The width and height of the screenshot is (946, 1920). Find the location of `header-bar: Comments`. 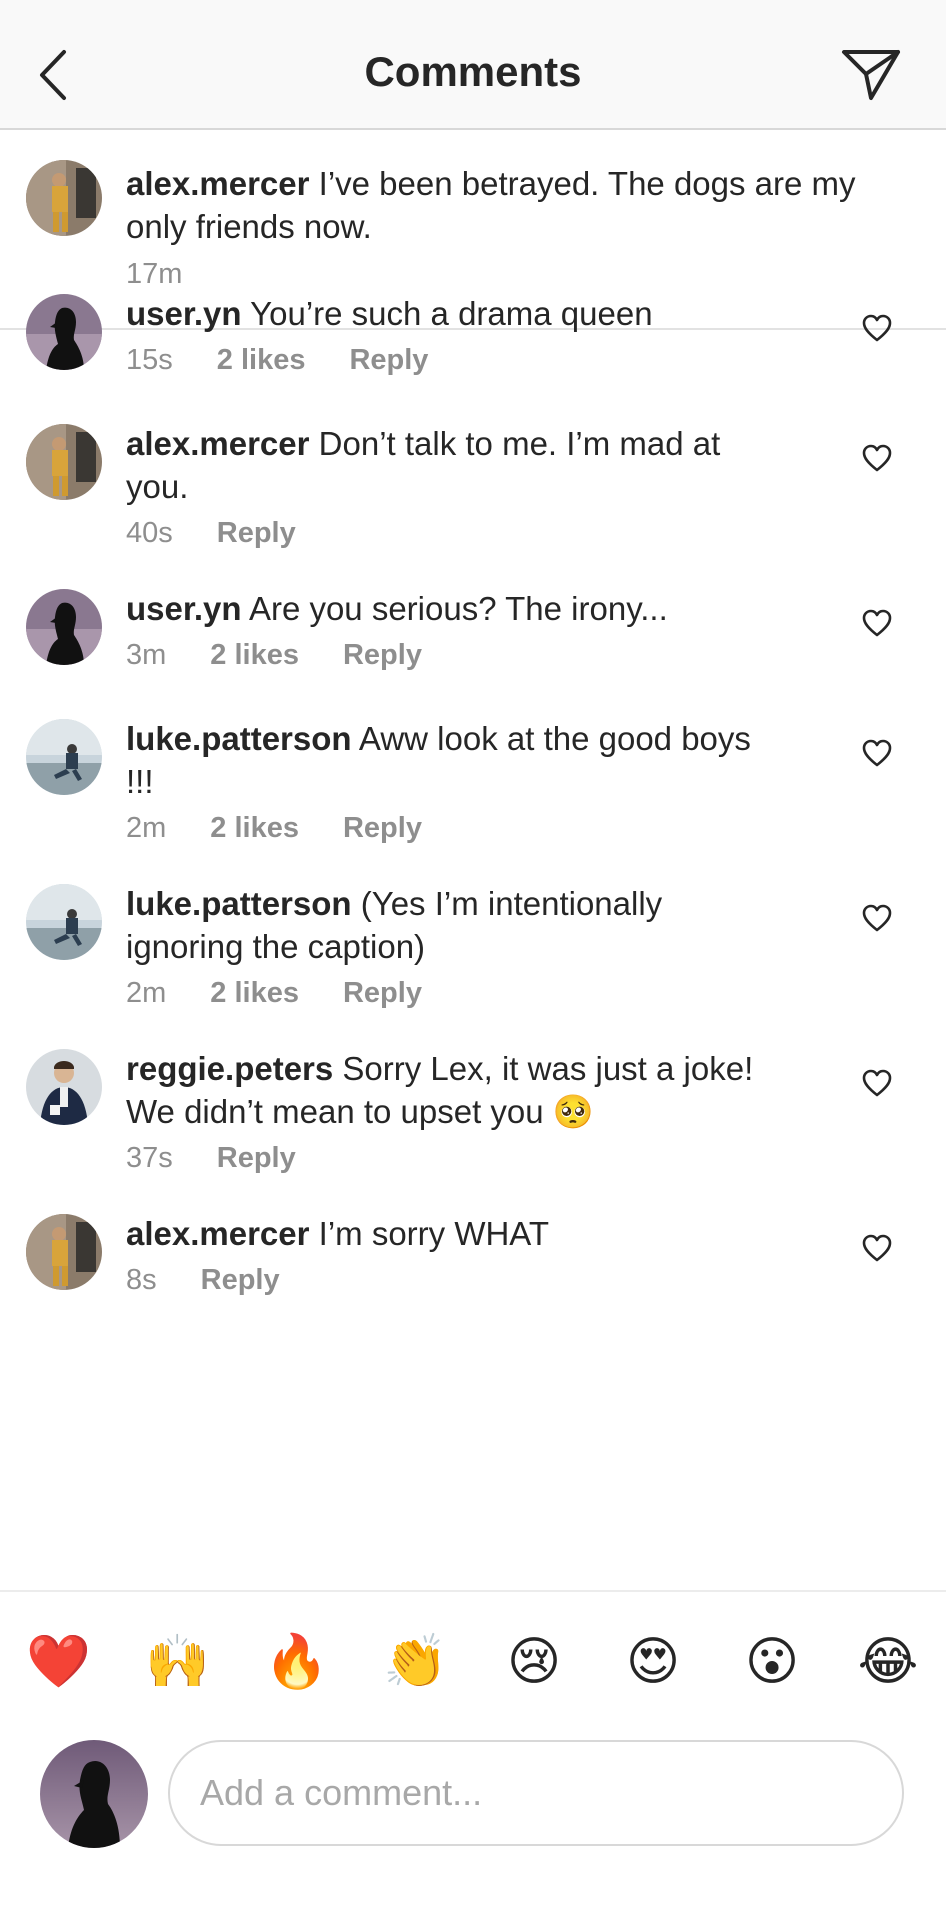

header-bar: Comments is located at coordinates (473, 65).